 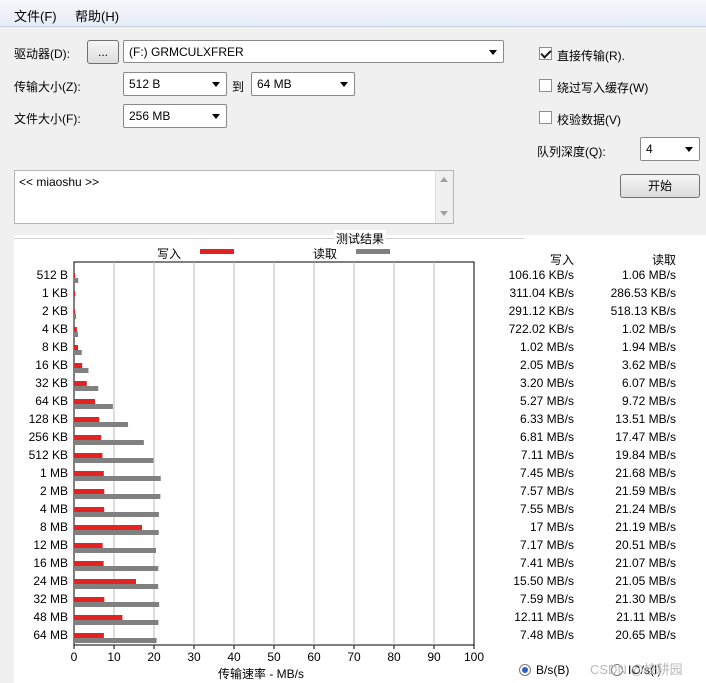 What do you see at coordinates (645, 527) in the screenshot?
I see `read-value: 21.19 MB/s` at bounding box center [645, 527].